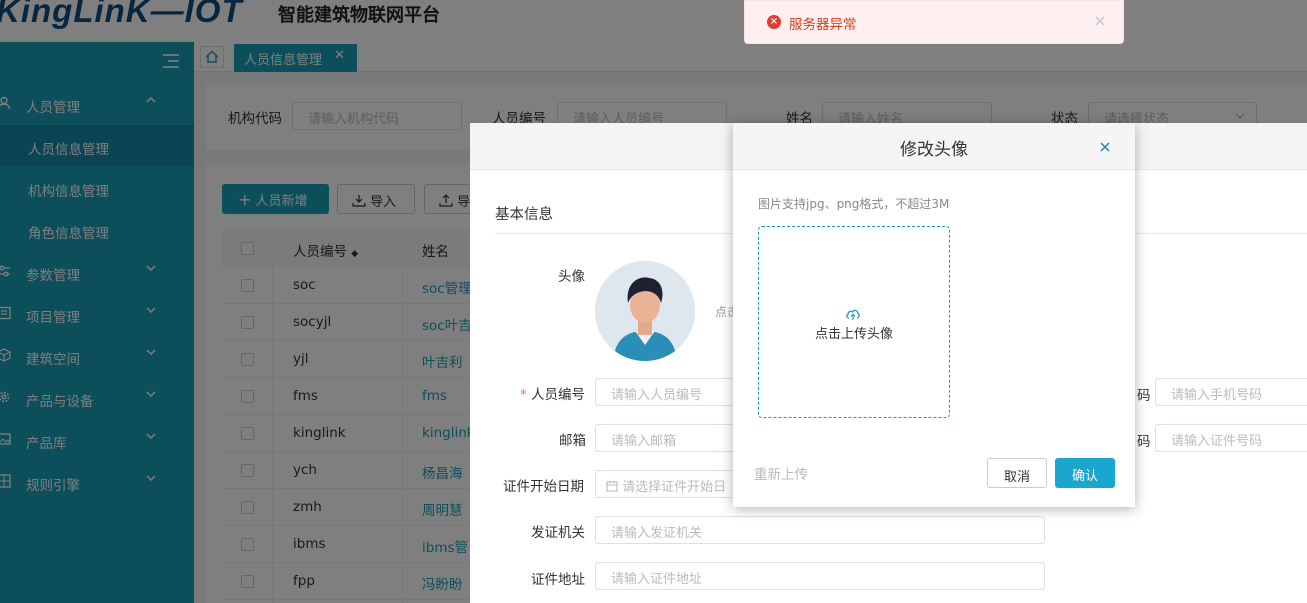 The height and width of the screenshot is (603, 1307). What do you see at coordinates (543, 487) in the screenshot?
I see `cert-start-label: 证件开始日期` at bounding box center [543, 487].